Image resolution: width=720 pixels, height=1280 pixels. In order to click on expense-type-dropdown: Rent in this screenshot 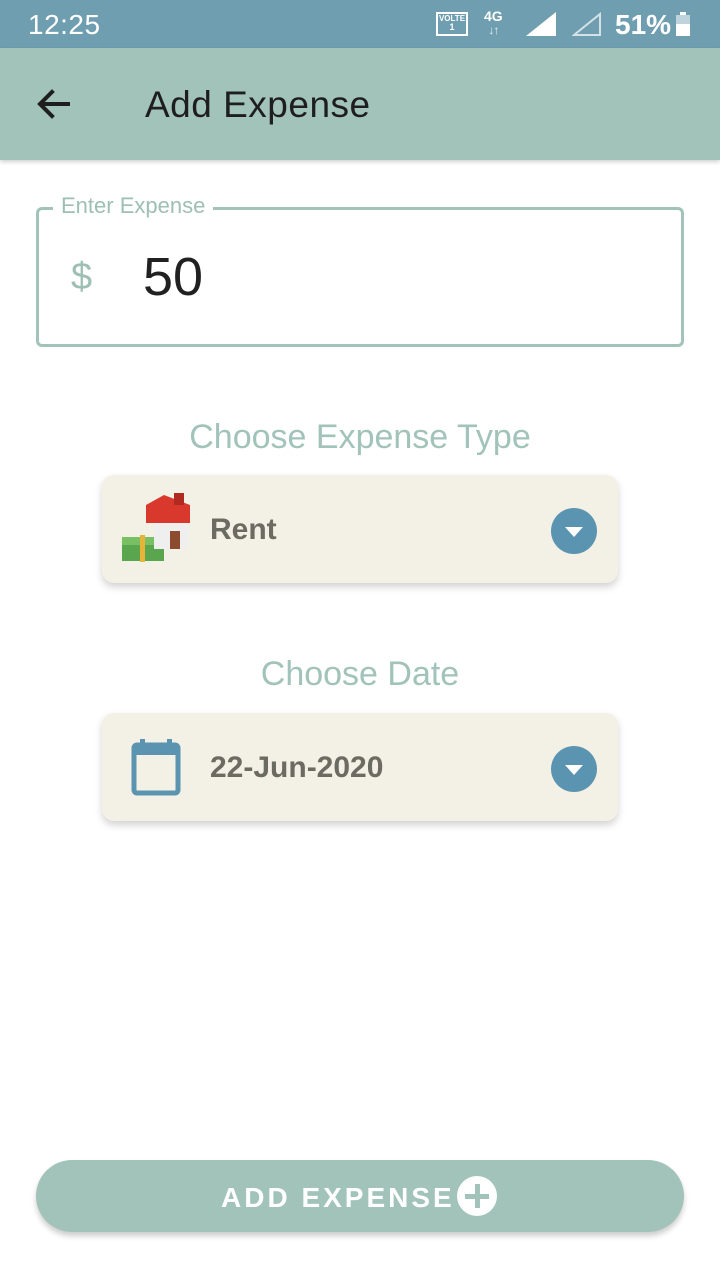, I will do `click(360, 529)`.